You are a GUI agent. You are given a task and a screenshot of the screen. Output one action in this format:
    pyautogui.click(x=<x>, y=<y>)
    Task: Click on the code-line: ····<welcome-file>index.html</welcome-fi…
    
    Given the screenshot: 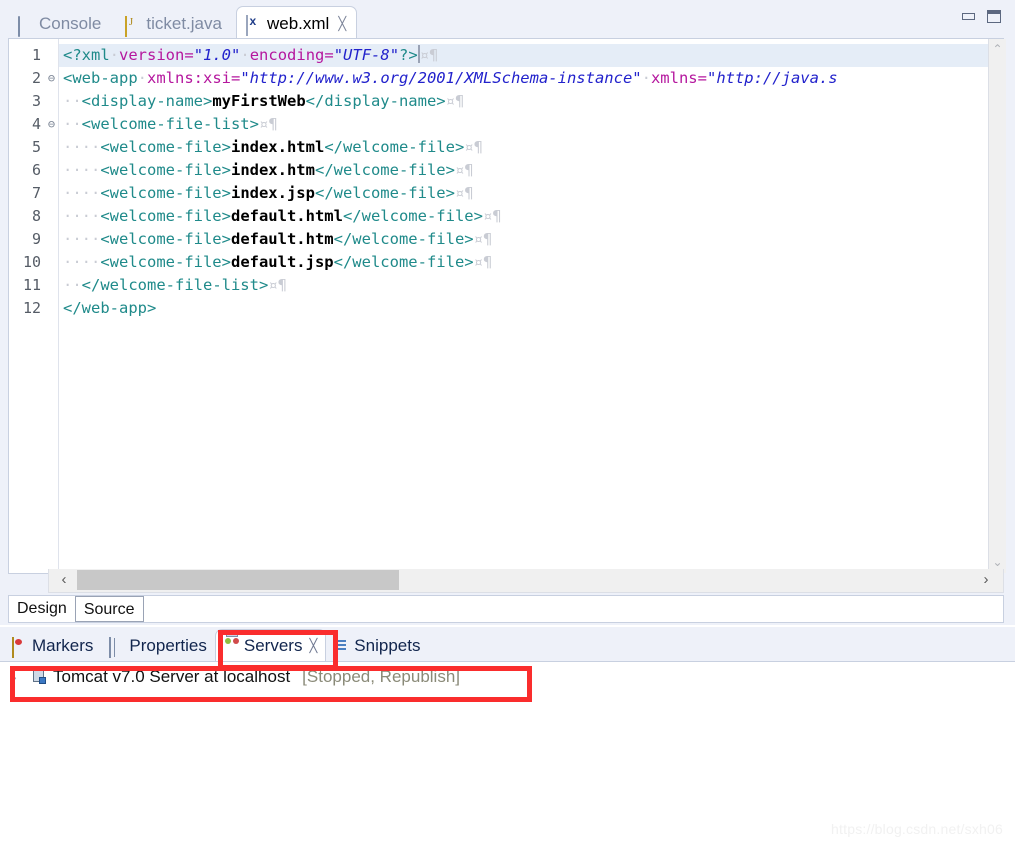 What is the action you would take?
    pyautogui.click(x=531, y=147)
    